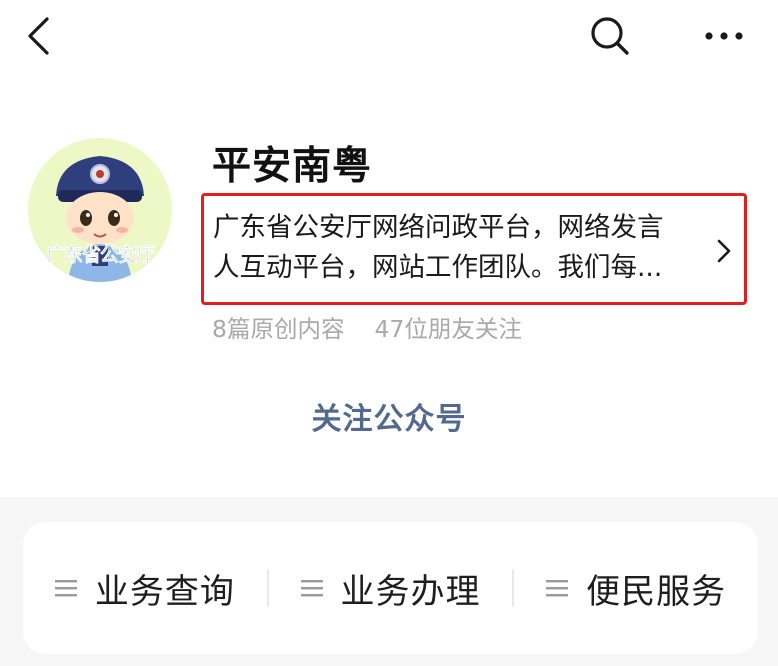  I want to click on search-icon, so click(610, 36).